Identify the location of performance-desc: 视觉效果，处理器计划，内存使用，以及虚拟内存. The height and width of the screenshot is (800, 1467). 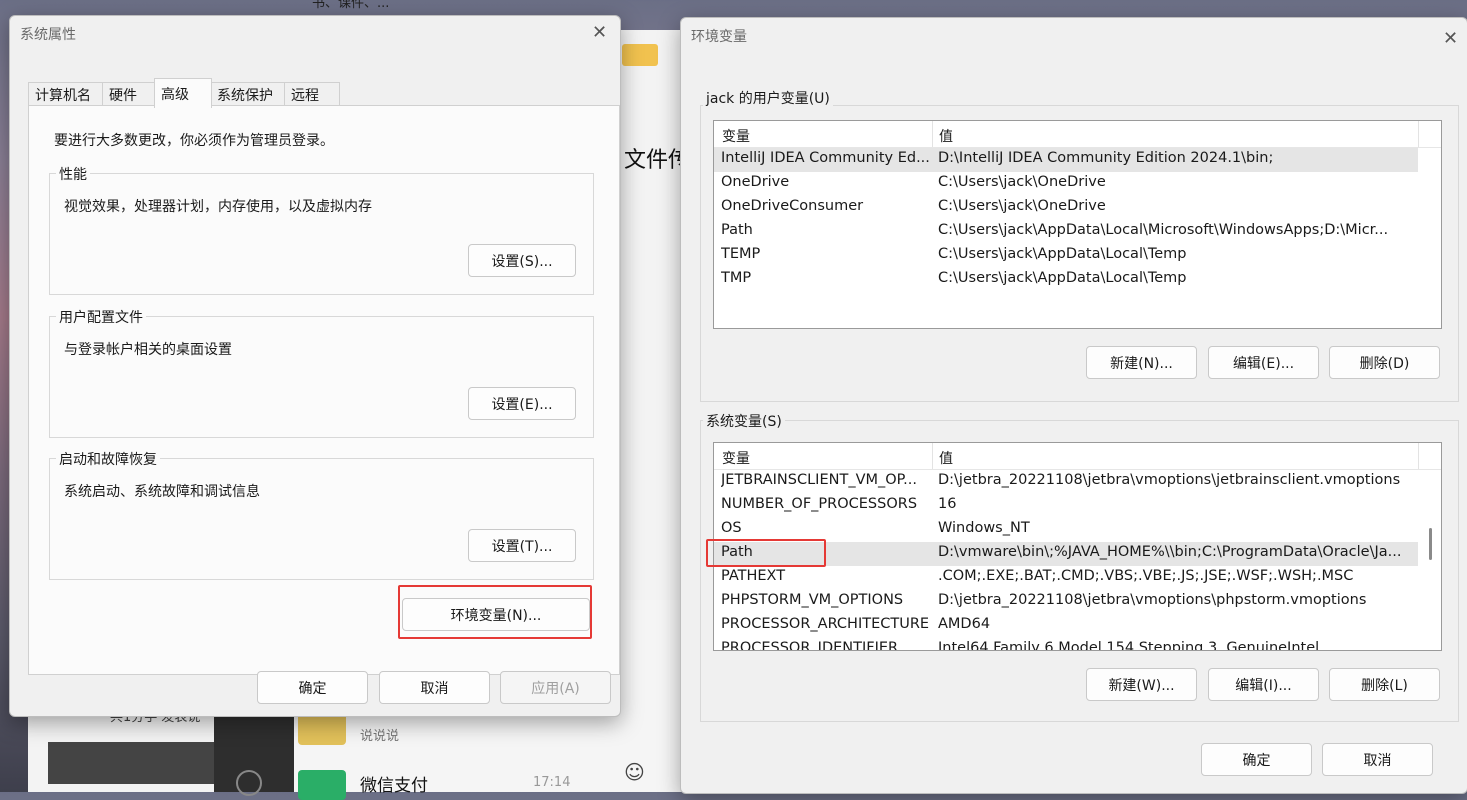
(218, 207).